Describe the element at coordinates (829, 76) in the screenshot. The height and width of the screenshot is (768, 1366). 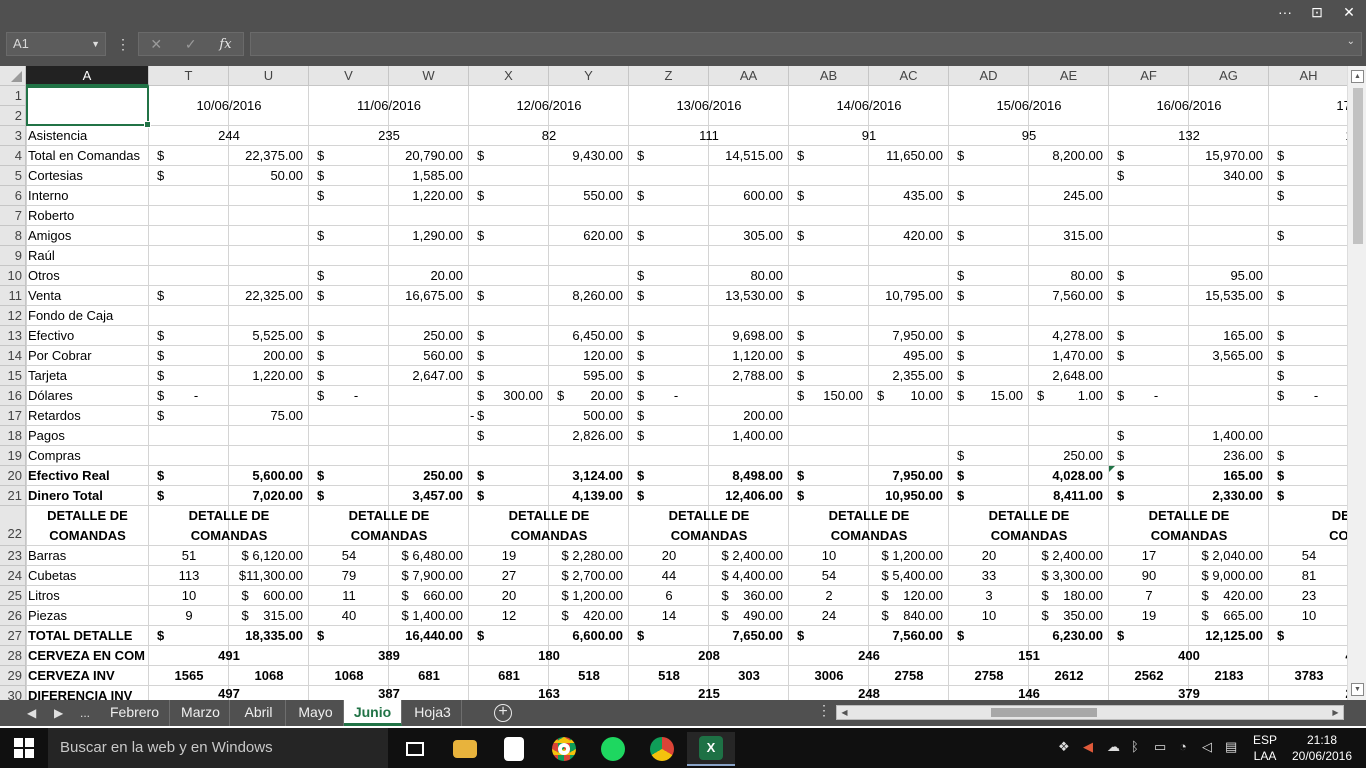
I see `column-header-ab: AB` at that location.